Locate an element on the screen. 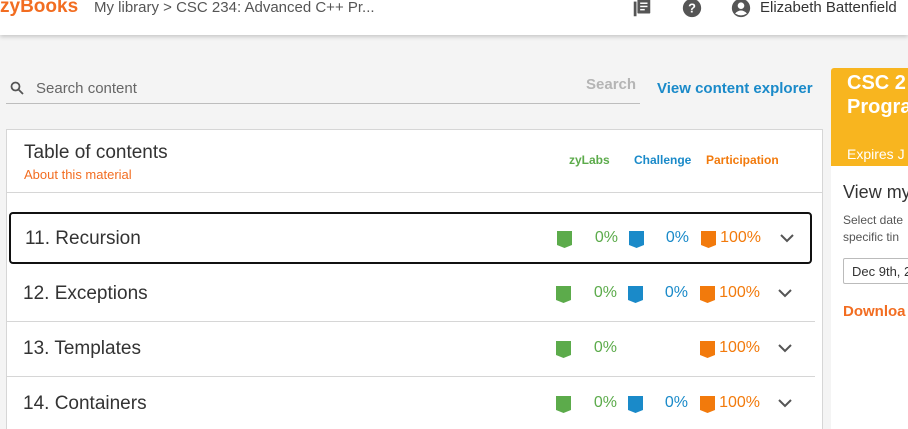 This screenshot has width=908, height=429. date-instructions: Select date specific tin is located at coordinates (873, 229).